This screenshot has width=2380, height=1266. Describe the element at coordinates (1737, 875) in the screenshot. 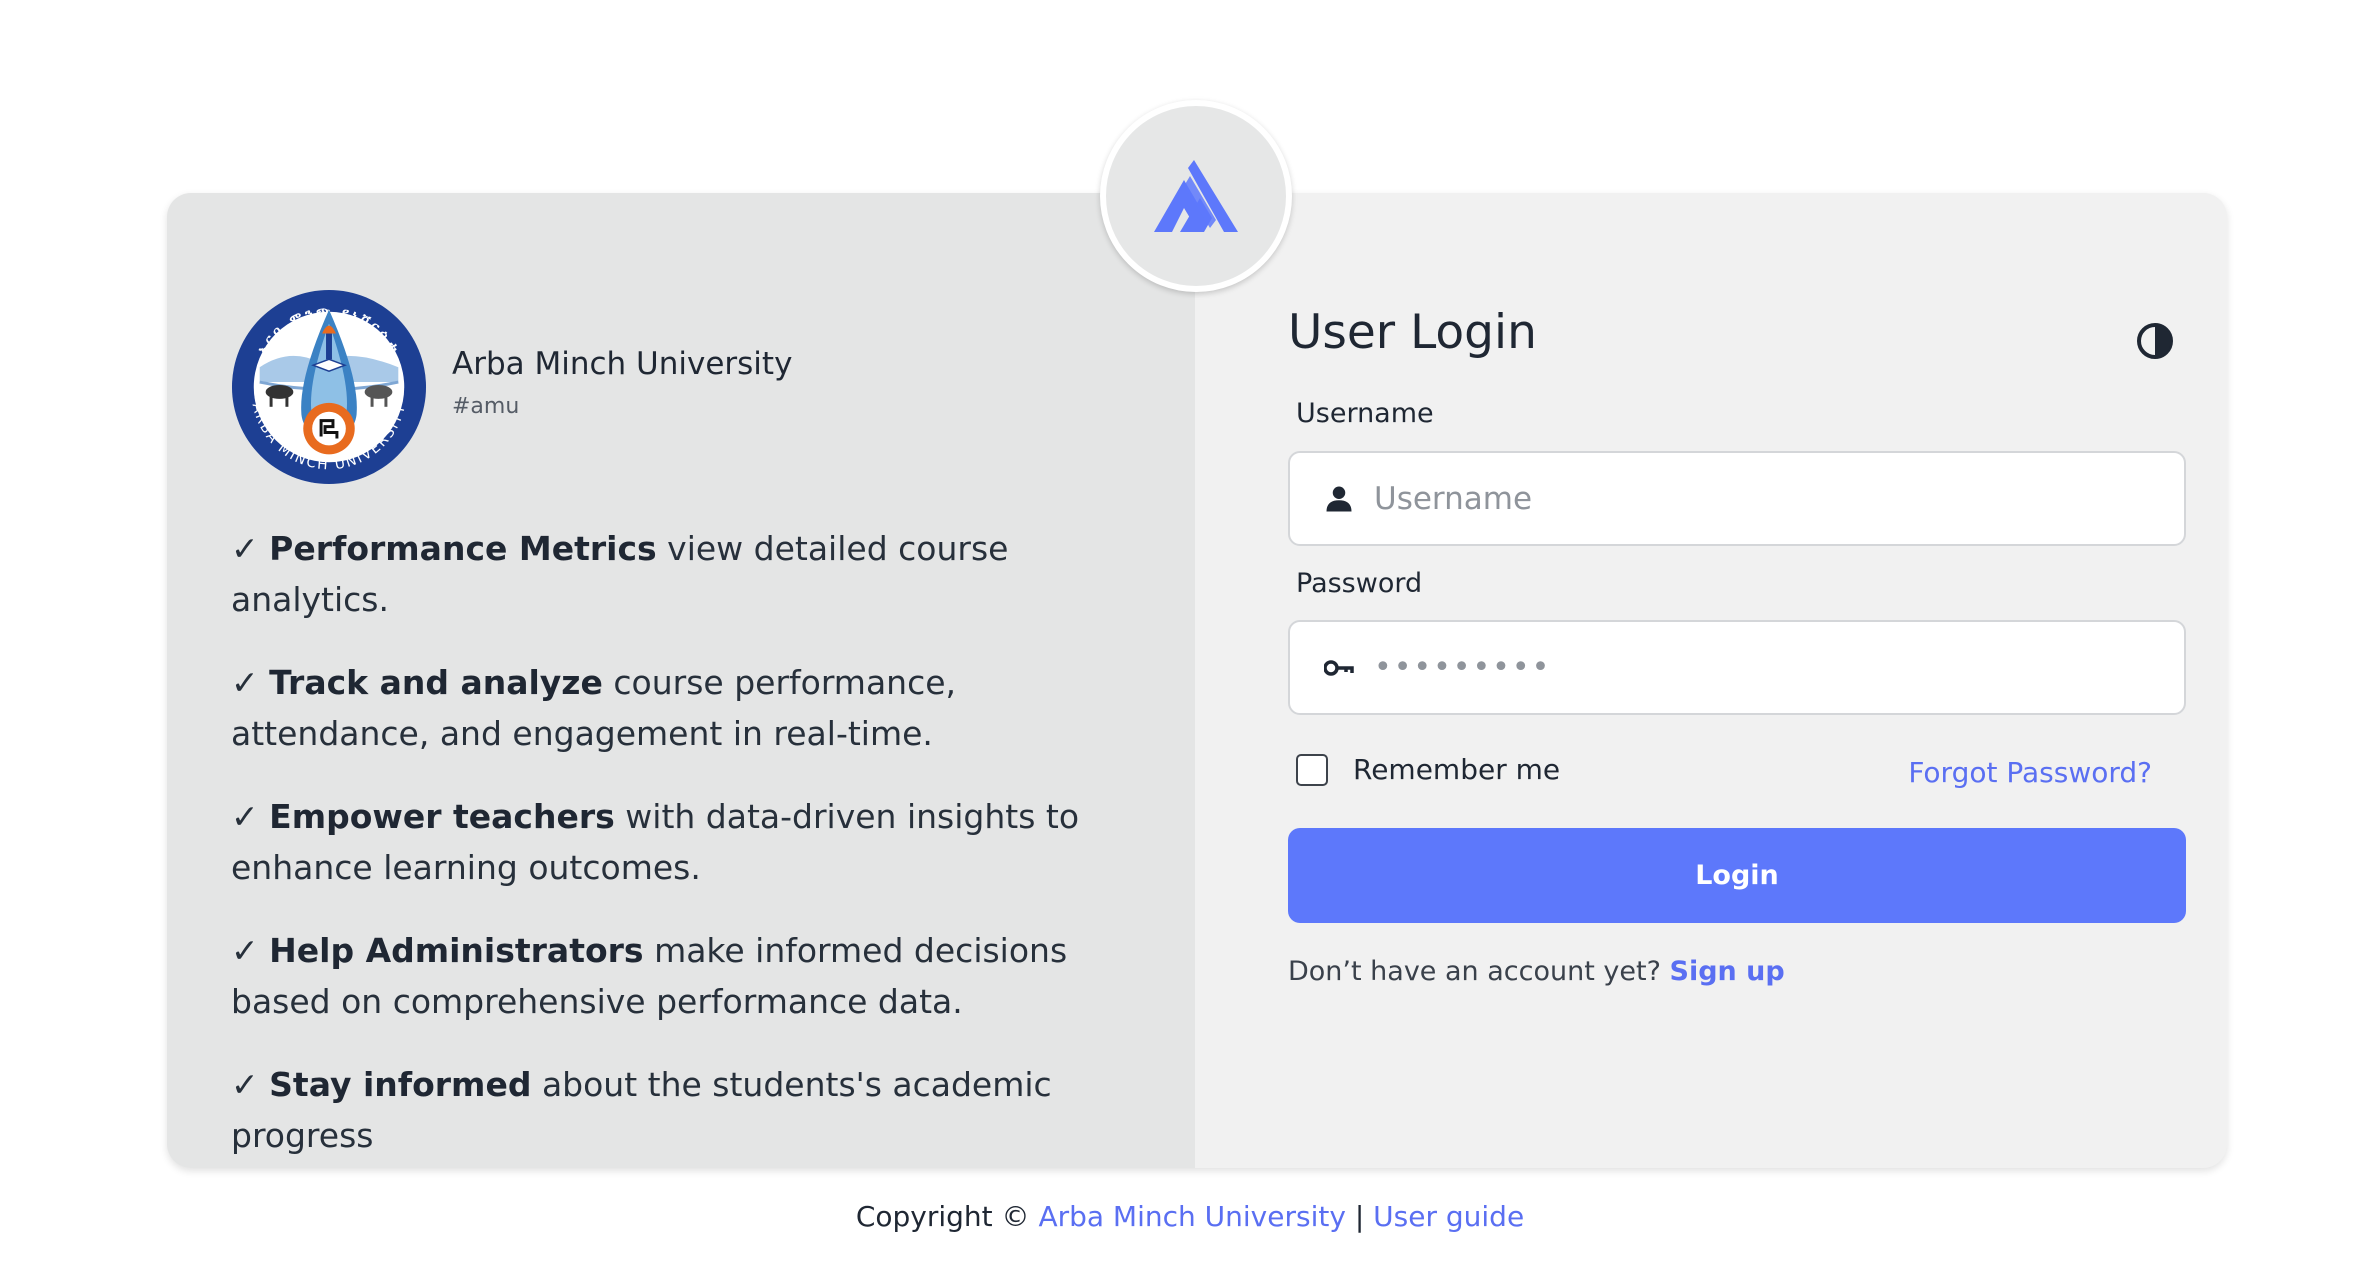

I see `login-button: Login` at that location.